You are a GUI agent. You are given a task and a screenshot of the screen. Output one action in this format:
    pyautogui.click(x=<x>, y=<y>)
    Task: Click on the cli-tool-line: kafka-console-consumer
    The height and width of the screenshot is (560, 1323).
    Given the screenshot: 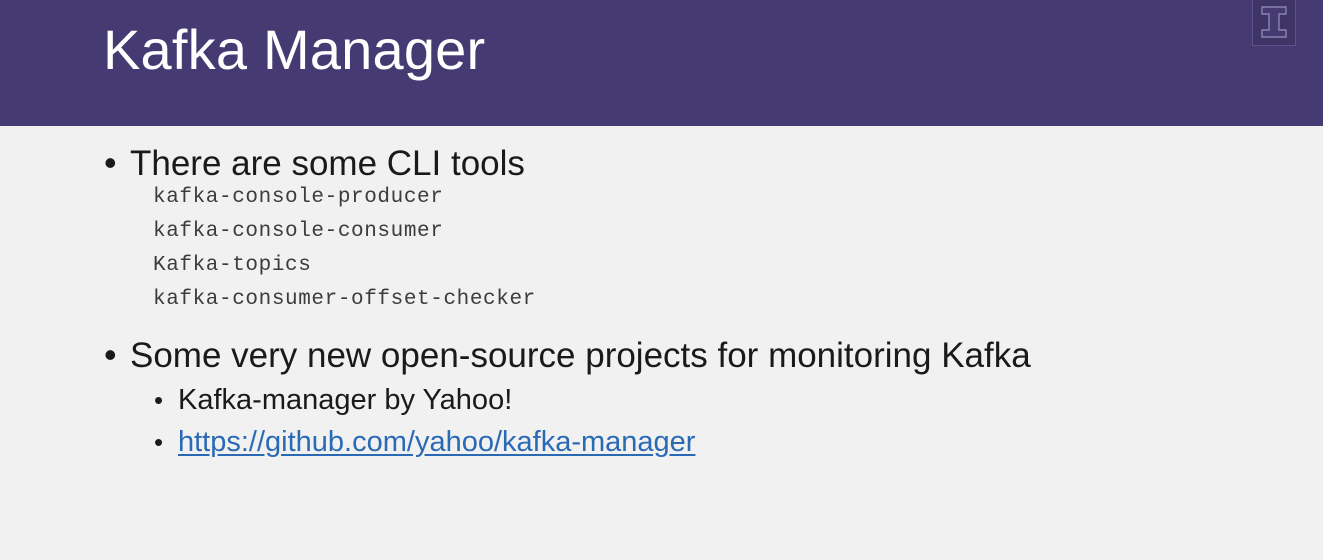 What is the action you would take?
    pyautogui.click(x=298, y=231)
    